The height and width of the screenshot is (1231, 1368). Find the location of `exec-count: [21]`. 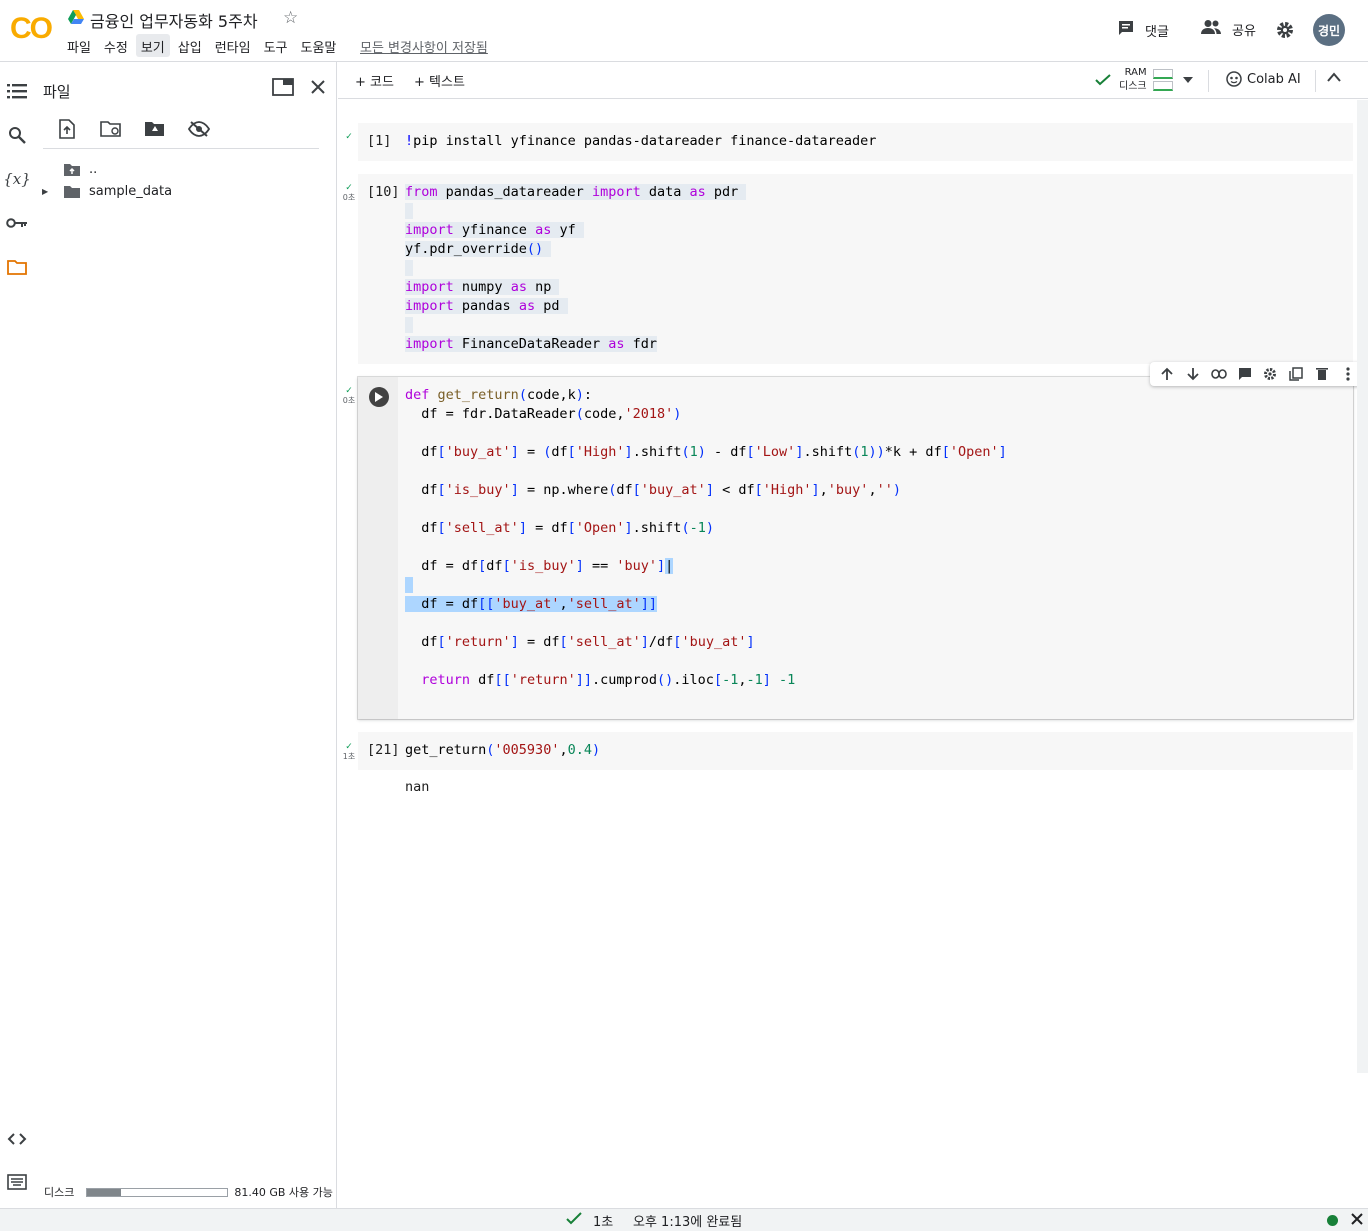

exec-count: [21] is located at coordinates (383, 750).